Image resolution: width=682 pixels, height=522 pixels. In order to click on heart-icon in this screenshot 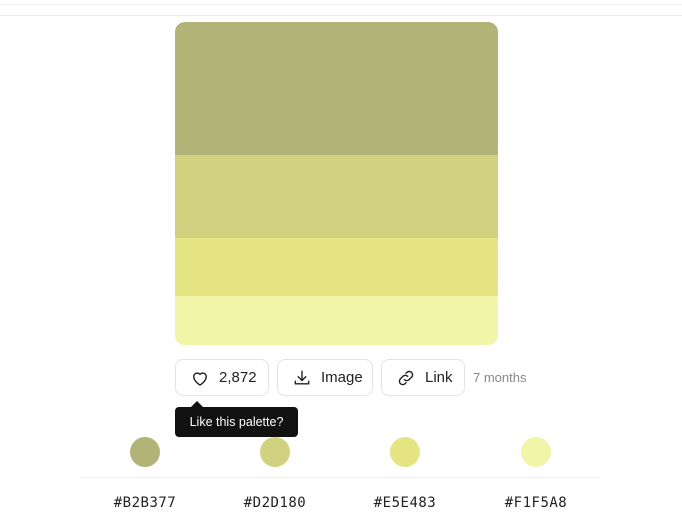, I will do `click(200, 378)`.